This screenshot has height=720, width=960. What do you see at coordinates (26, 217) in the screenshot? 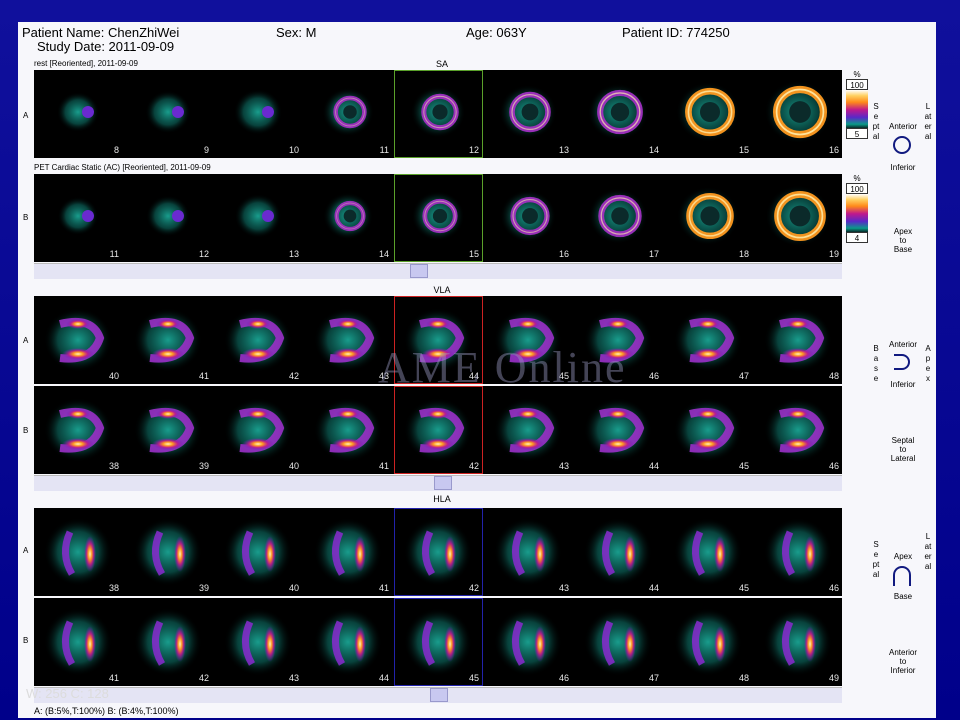
I see `row-label-sa-b: B` at bounding box center [26, 217].